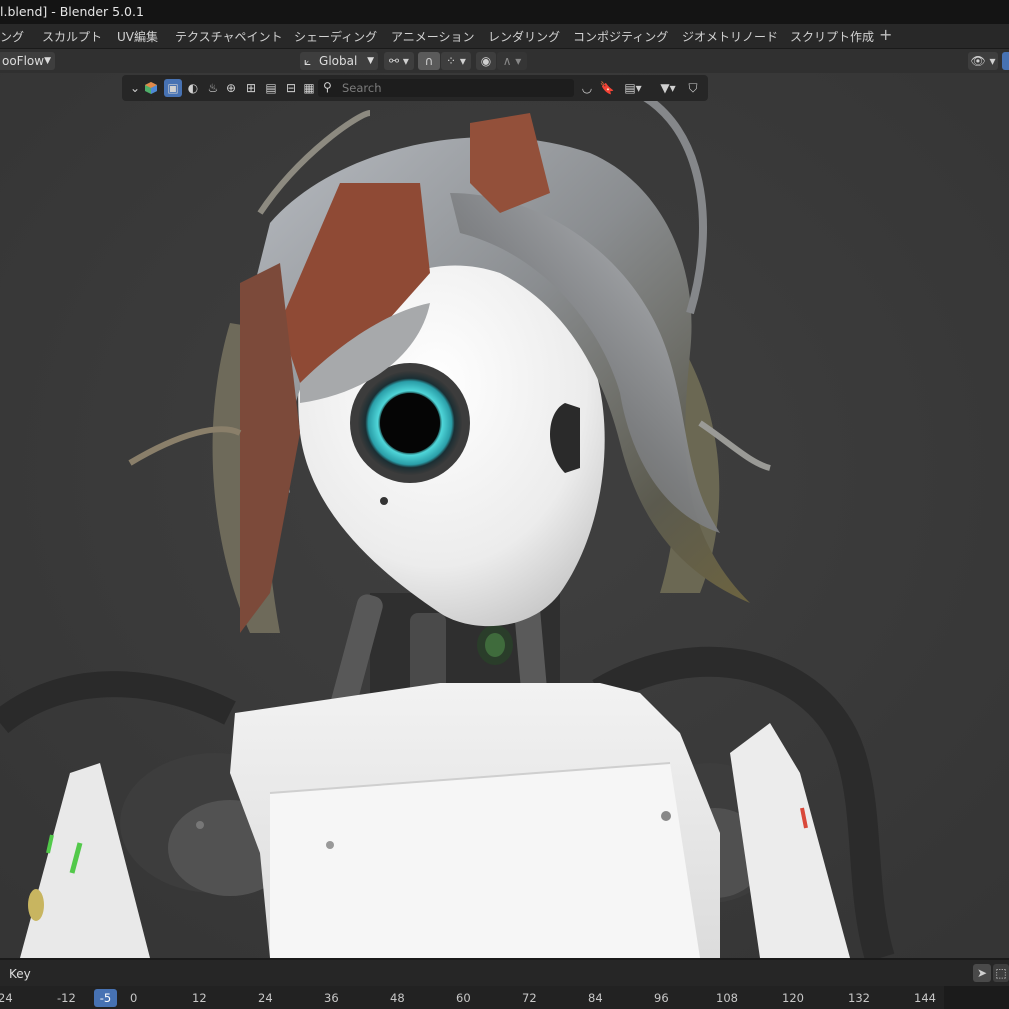 The height and width of the screenshot is (1009, 1009). What do you see at coordinates (727, 998) in the screenshot?
I see `frame-tick: 108` at bounding box center [727, 998].